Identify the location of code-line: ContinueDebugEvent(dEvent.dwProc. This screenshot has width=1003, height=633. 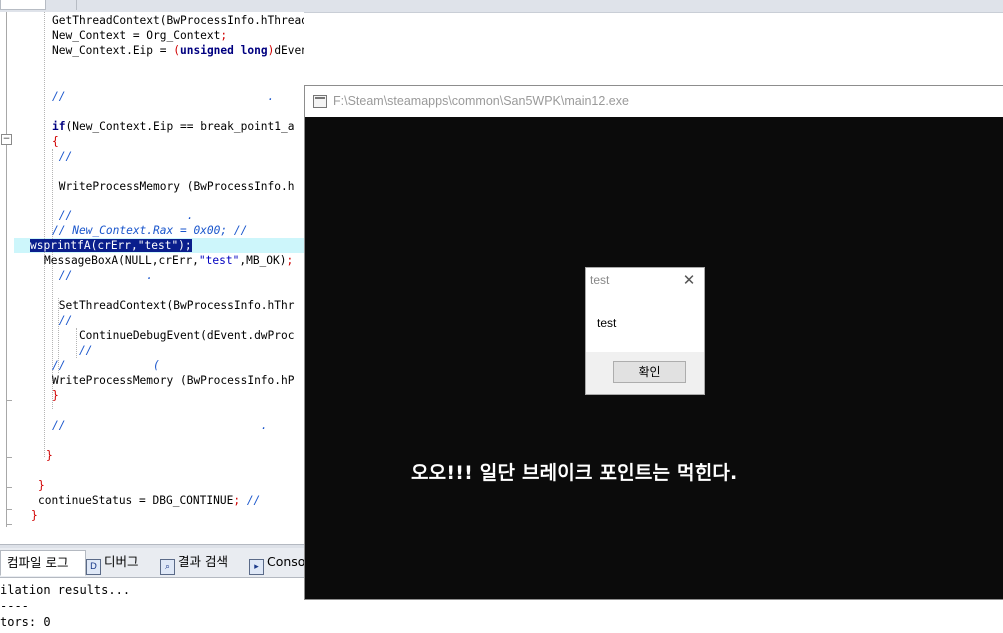
(173, 335).